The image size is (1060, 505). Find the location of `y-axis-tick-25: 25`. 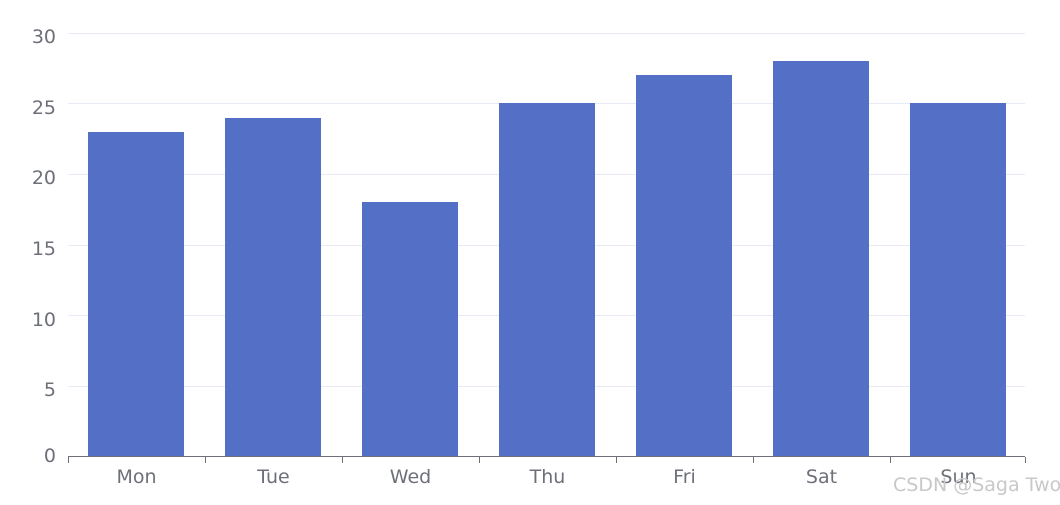

y-axis-tick-25: 25 is located at coordinates (43, 108).